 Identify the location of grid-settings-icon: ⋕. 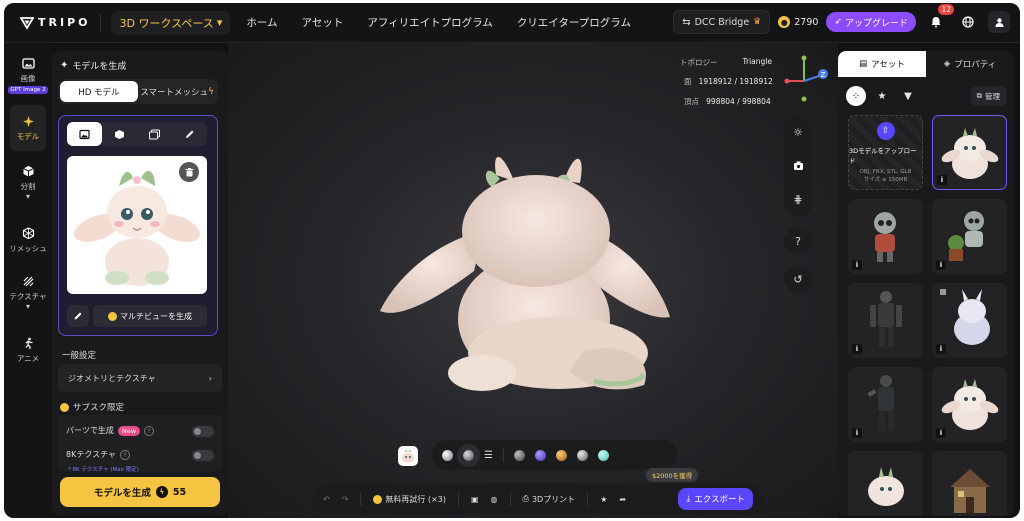
(797, 199).